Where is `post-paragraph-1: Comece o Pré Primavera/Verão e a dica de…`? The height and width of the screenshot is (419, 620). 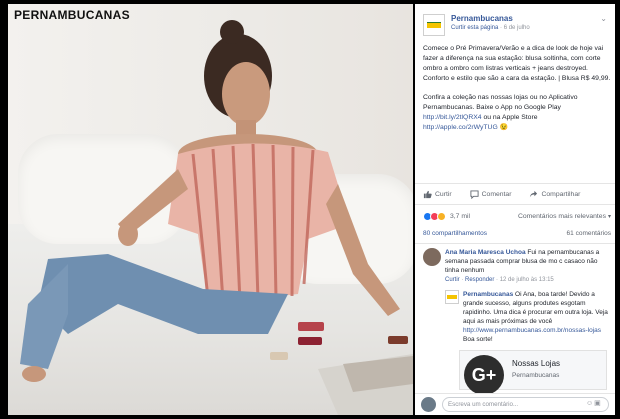
post-paragraph-1: Comece o Pré Primavera/Verão e a dica de… is located at coordinates (517, 63).